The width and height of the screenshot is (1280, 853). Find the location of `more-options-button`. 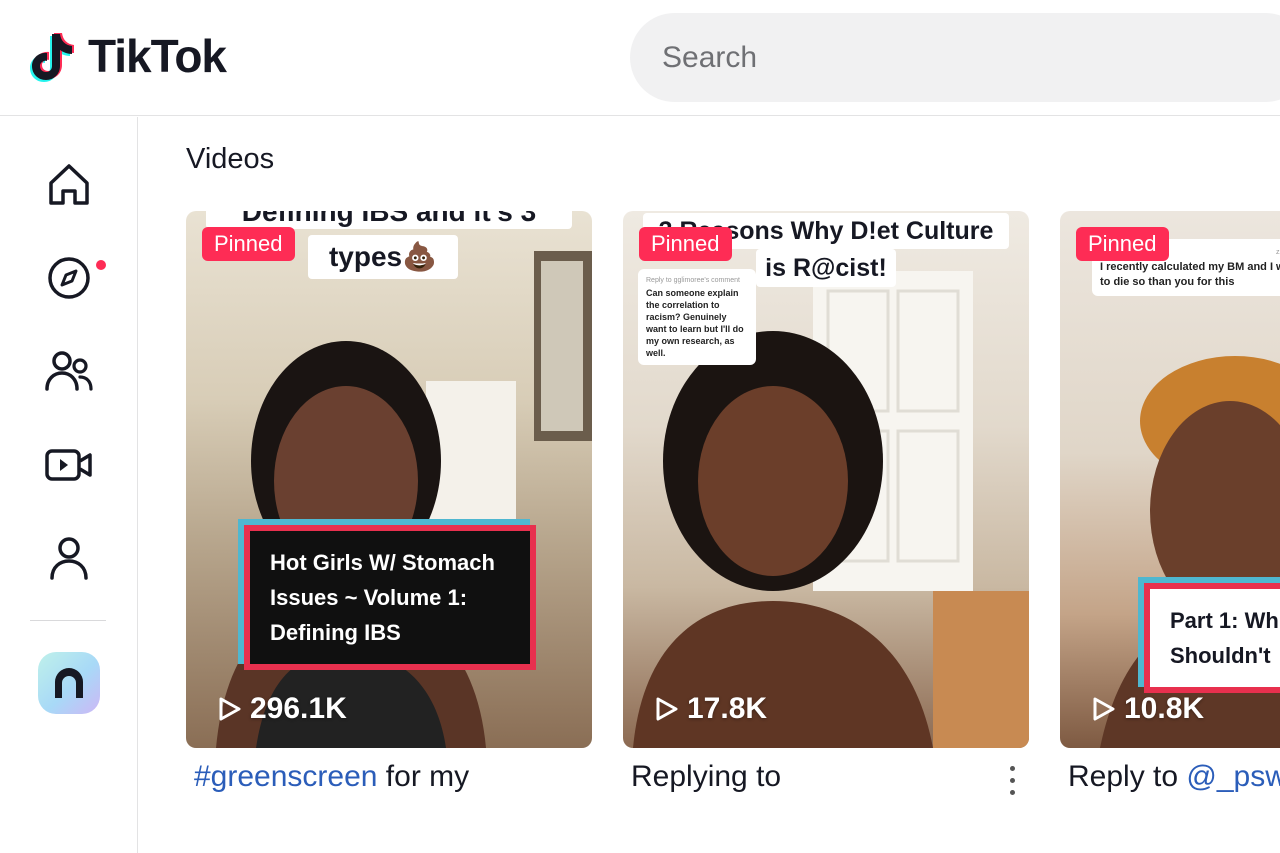

more-options-button is located at coordinates (1012, 780).